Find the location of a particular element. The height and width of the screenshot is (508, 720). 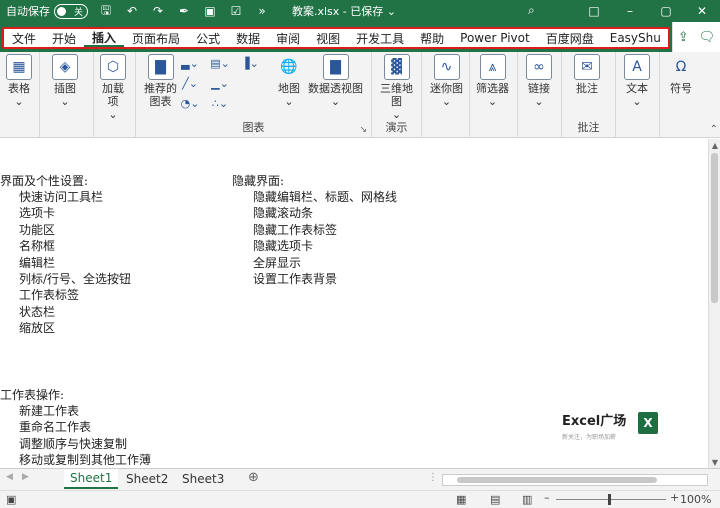

tab-item: 文件 is located at coordinates (24, 38).